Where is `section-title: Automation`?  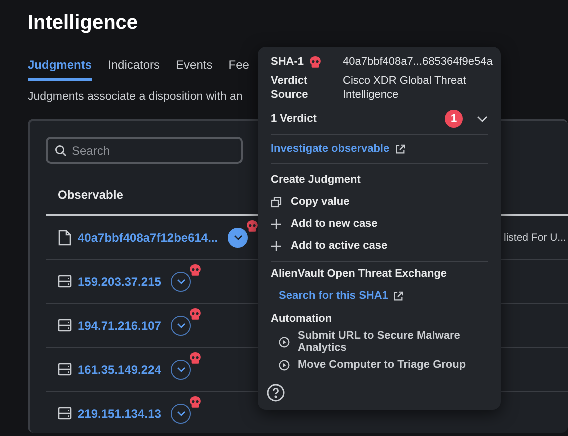 section-title: Automation is located at coordinates (302, 319).